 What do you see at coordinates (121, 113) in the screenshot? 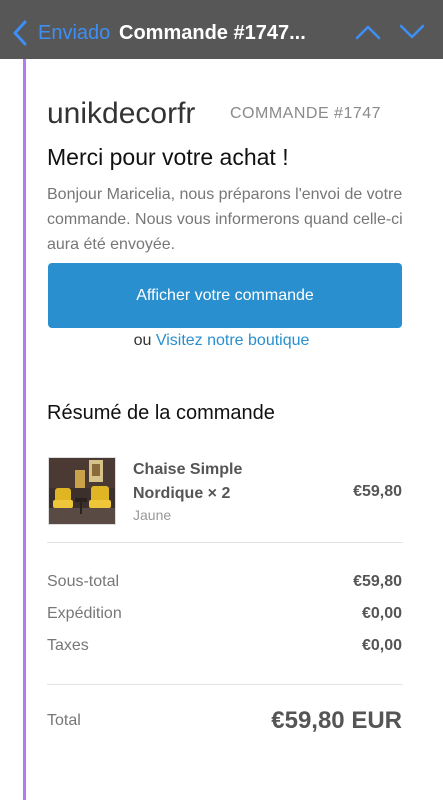
I see `shop-name: unikdecorfr` at bounding box center [121, 113].